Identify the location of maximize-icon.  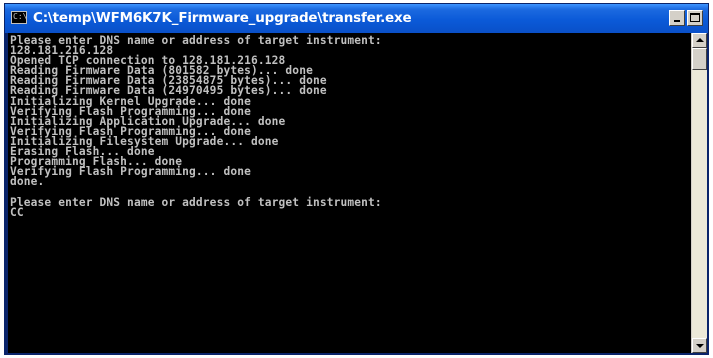
(695, 17).